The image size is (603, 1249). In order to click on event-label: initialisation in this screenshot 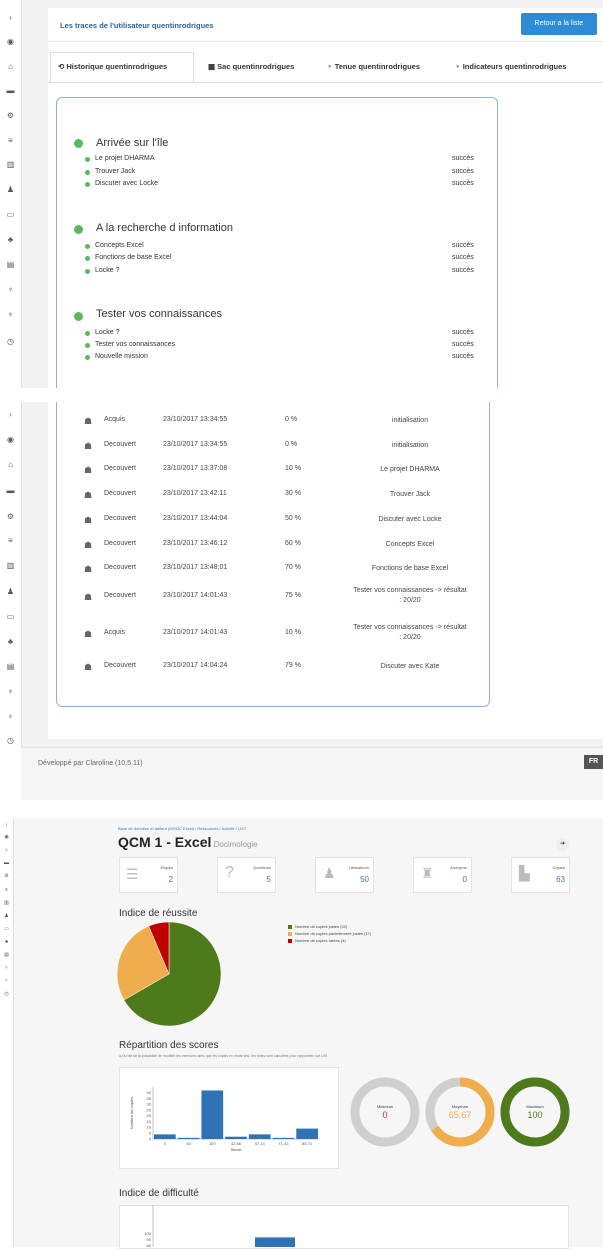, I will do `click(410, 421)`.